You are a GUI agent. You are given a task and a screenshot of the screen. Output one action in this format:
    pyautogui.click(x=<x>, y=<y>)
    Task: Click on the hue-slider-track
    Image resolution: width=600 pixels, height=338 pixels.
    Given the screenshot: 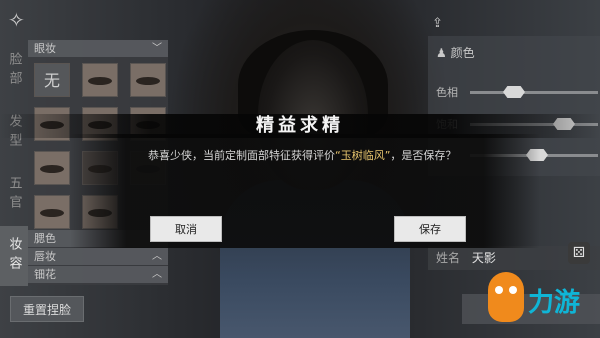 What is the action you would take?
    pyautogui.click(x=534, y=92)
    